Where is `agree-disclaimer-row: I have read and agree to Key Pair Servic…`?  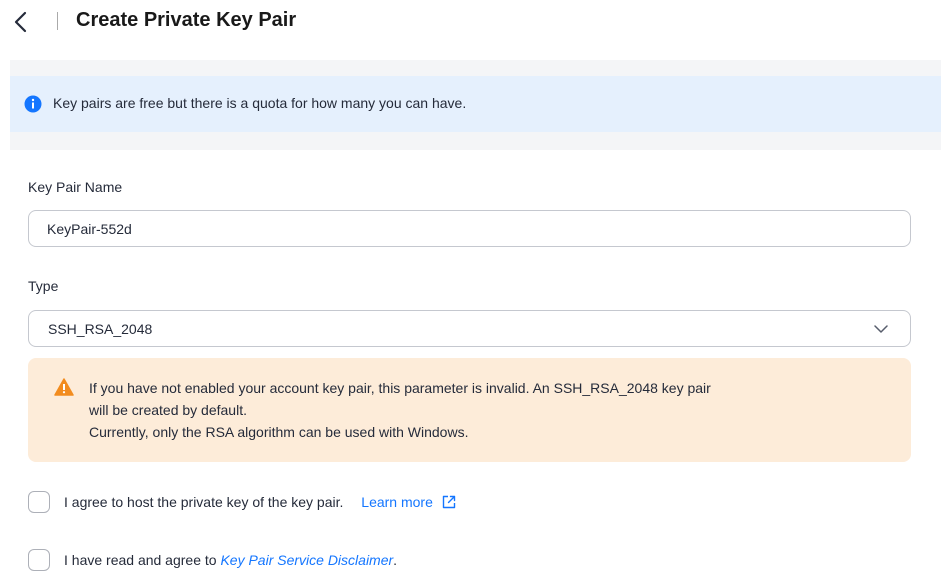 agree-disclaimer-row: I have read and agree to Key Pair Servic… is located at coordinates (230, 560).